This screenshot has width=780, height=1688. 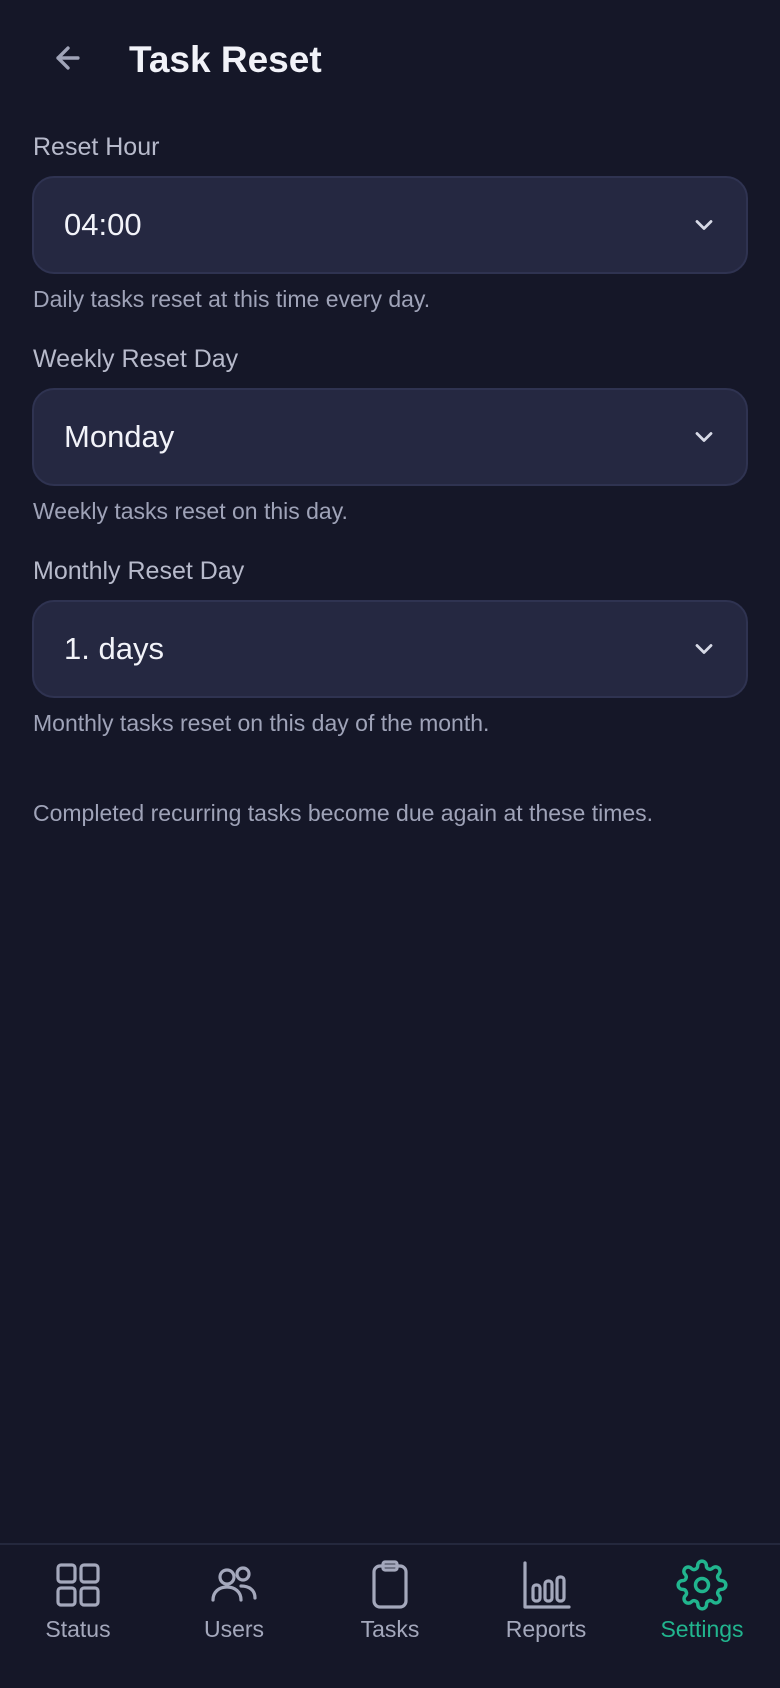 I want to click on clipboard-icon, so click(x=390, y=1584).